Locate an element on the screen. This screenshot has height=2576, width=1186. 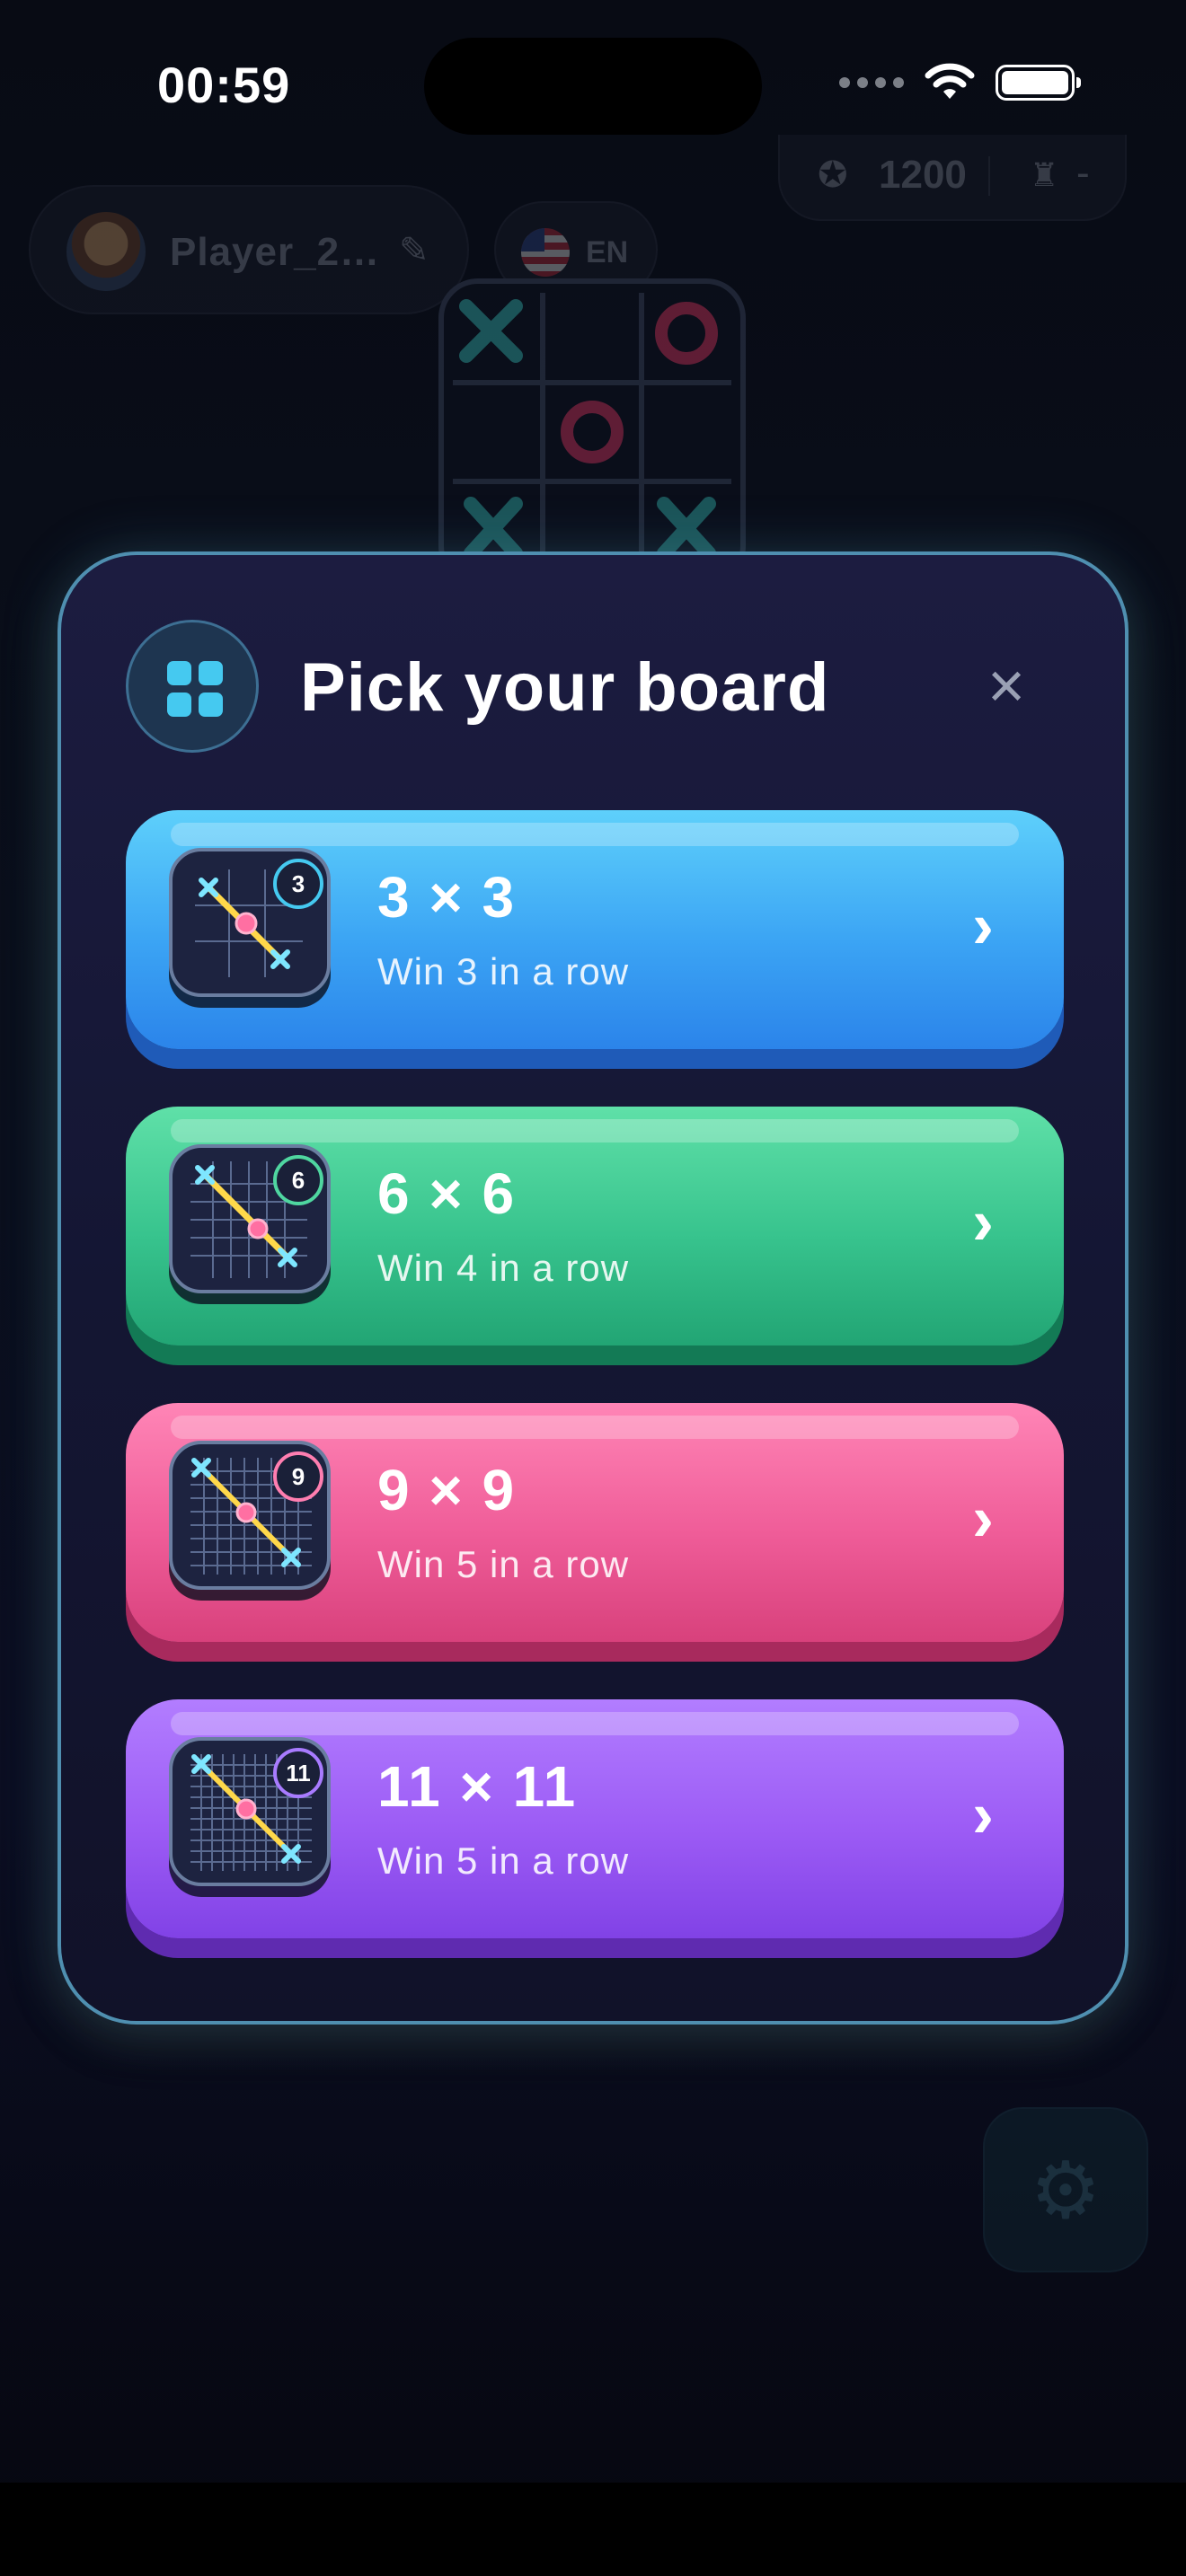
grid-icon is located at coordinates (195, 689).